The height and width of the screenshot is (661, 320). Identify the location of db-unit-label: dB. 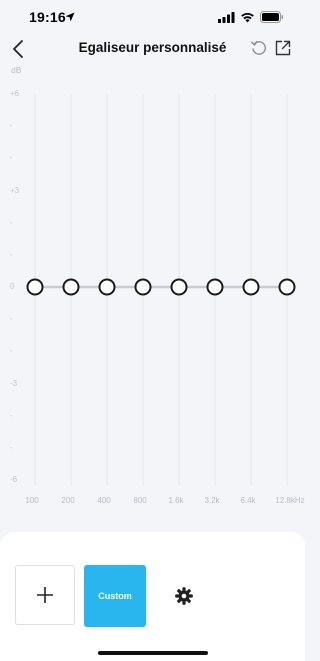
(16, 70).